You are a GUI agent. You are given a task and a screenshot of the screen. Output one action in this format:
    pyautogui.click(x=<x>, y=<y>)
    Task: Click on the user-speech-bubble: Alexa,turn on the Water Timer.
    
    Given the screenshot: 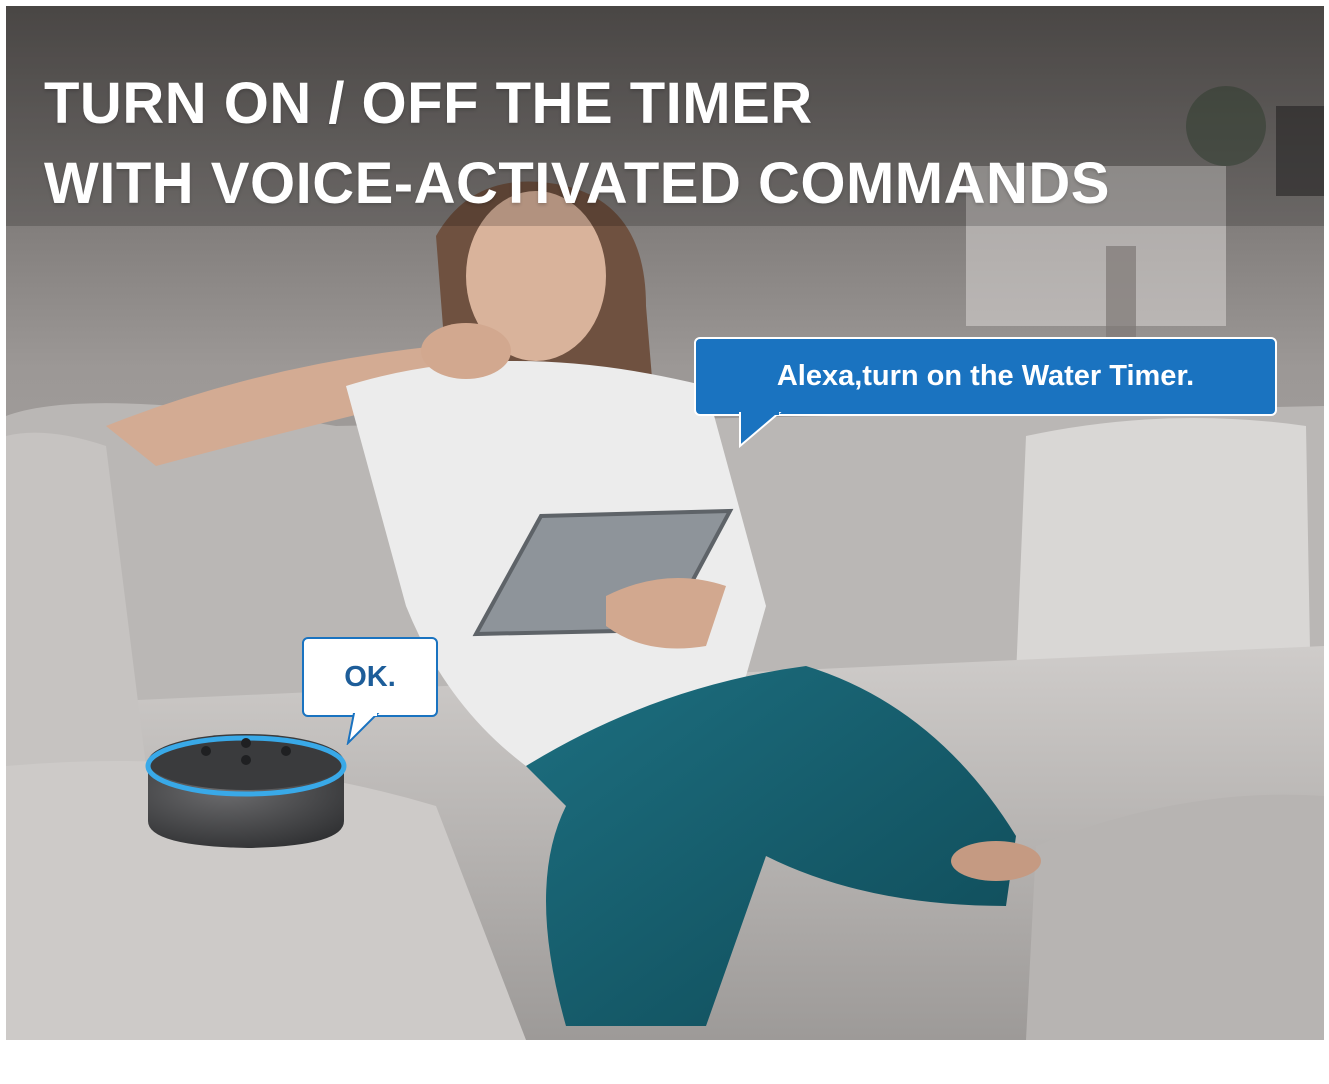 What is the action you would take?
    pyautogui.click(x=985, y=376)
    